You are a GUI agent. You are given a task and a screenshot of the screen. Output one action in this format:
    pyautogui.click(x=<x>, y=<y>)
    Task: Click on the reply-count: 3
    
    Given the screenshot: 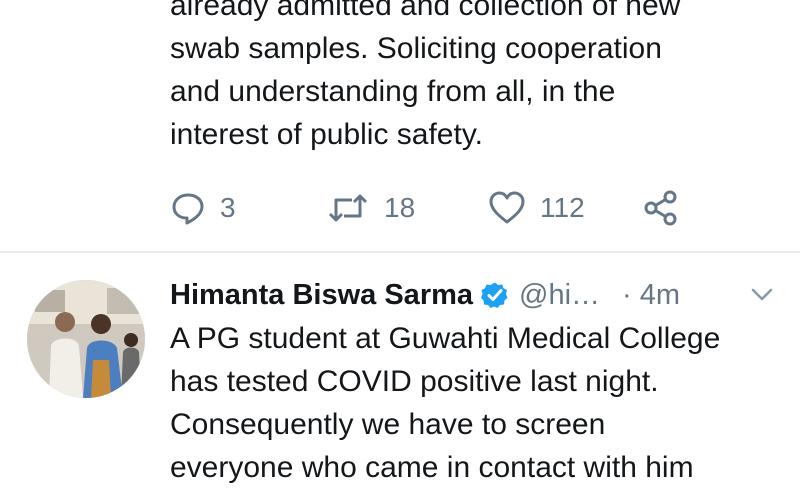 What is the action you would take?
    pyautogui.click(x=228, y=207)
    